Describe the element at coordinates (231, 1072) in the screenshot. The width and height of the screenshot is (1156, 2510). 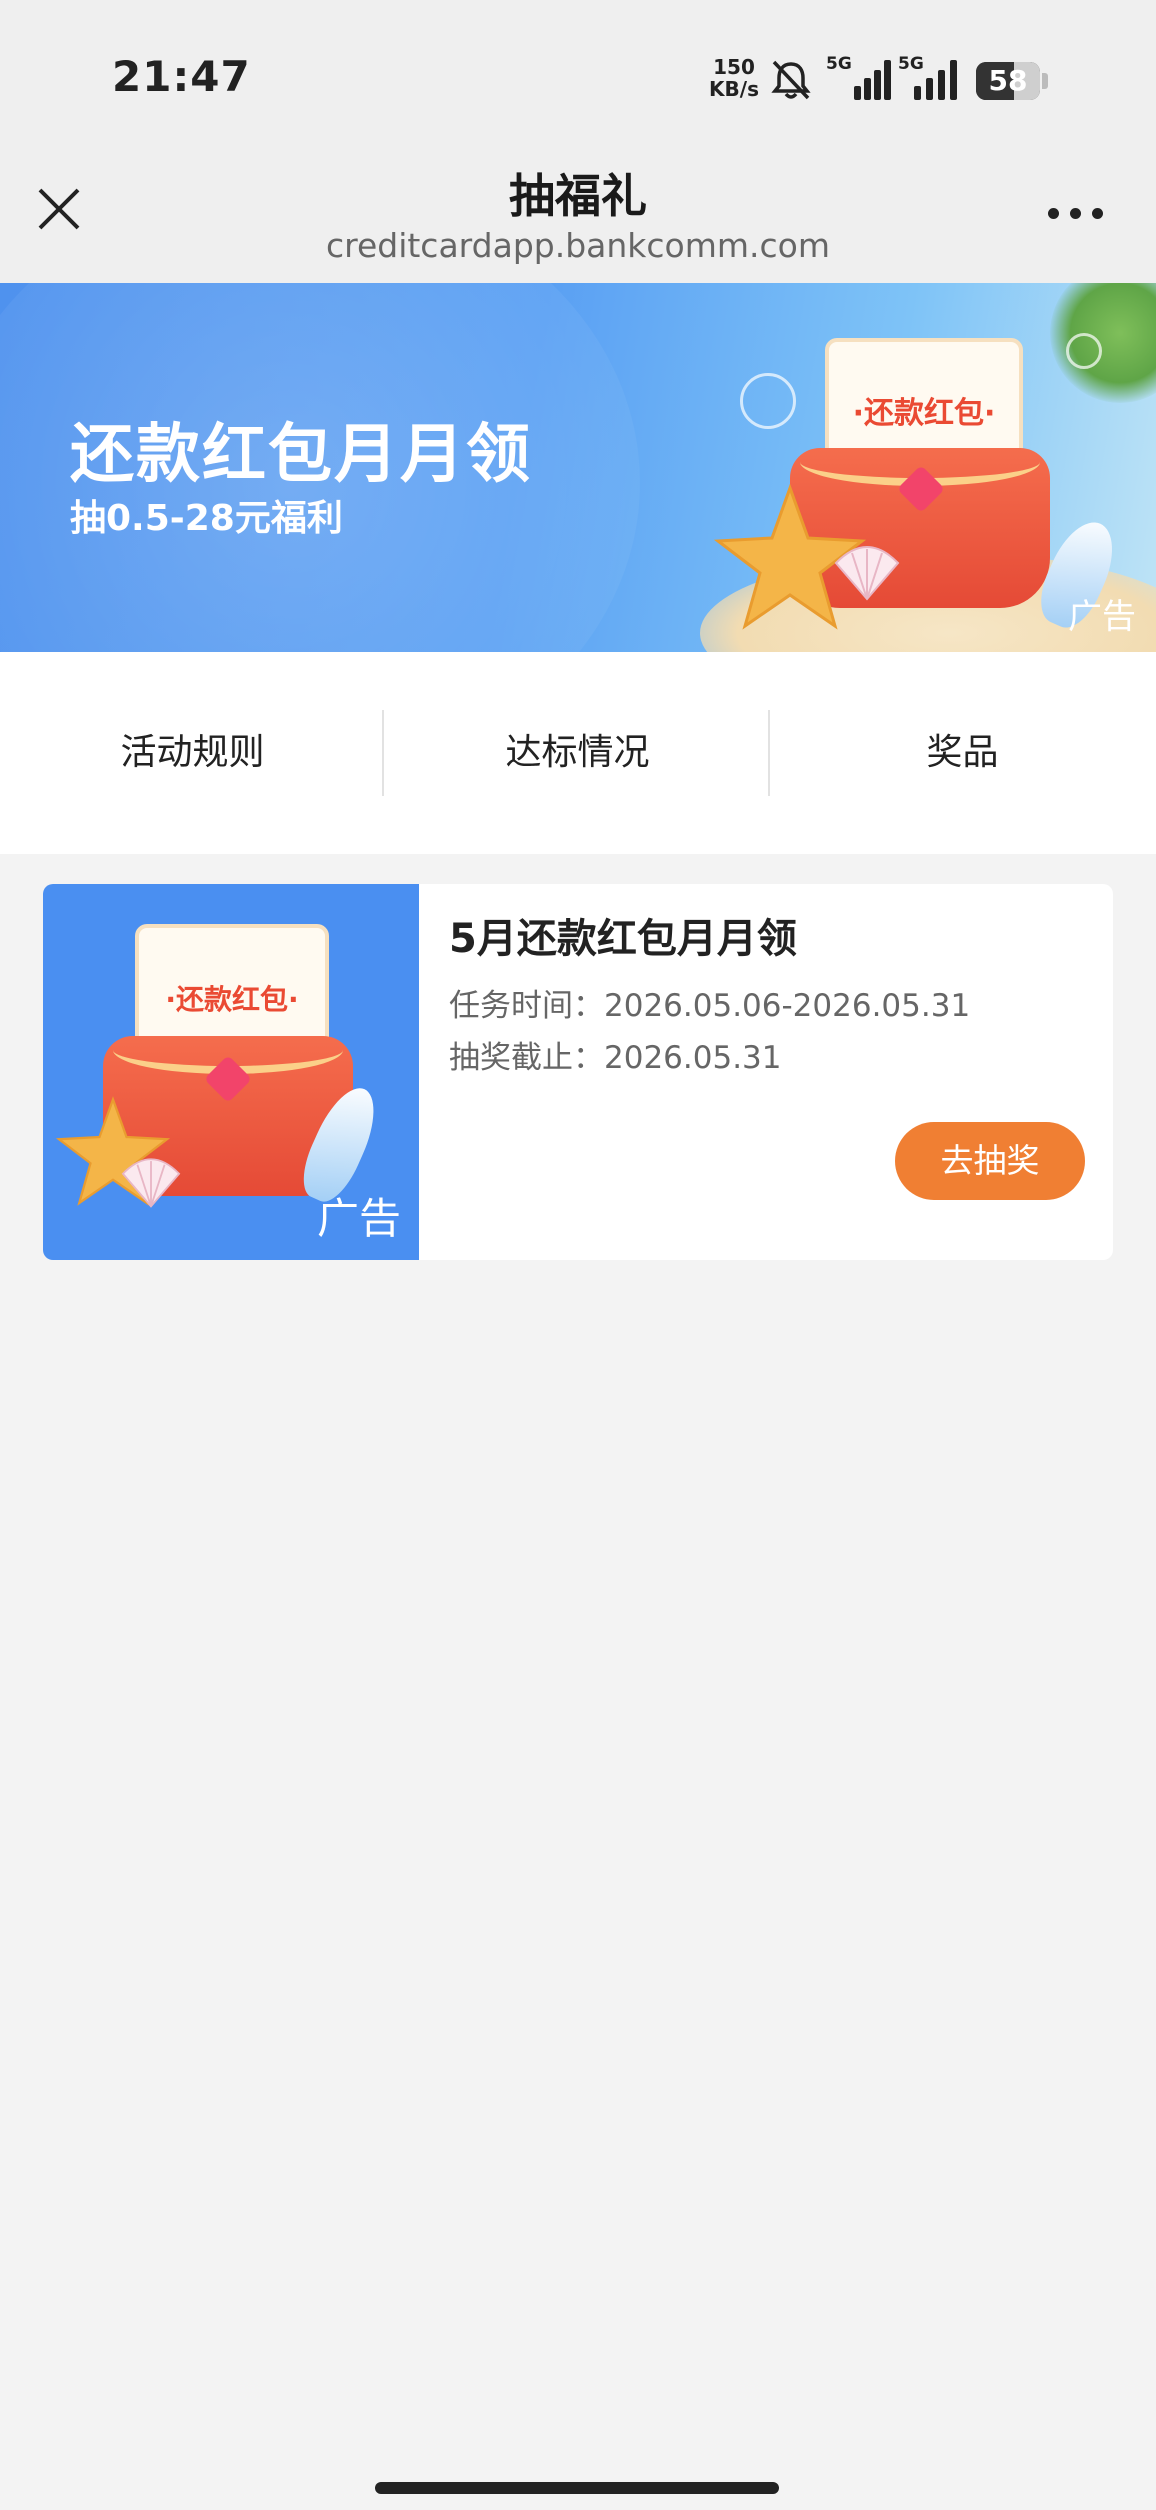
I see `activity-thumbnail: ·还款红包· 广告` at that location.